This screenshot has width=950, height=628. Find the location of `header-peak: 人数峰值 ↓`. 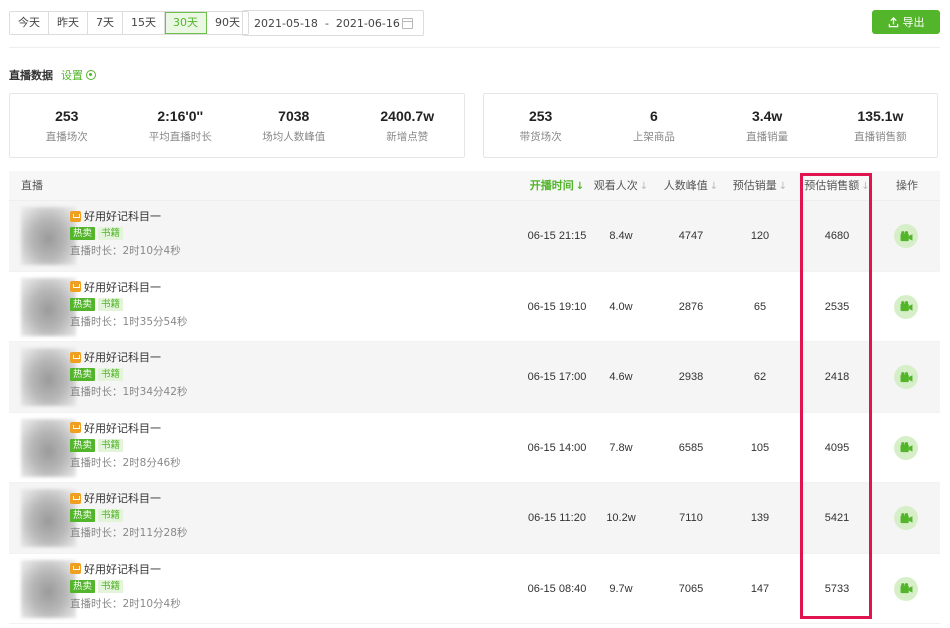

header-peak: 人数峰值 ↓ is located at coordinates (691, 186).